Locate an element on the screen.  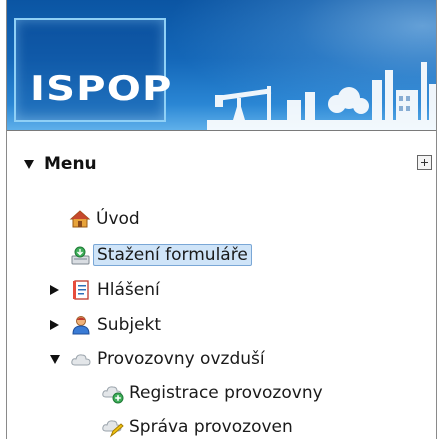
home-icon is located at coordinates (80, 219).